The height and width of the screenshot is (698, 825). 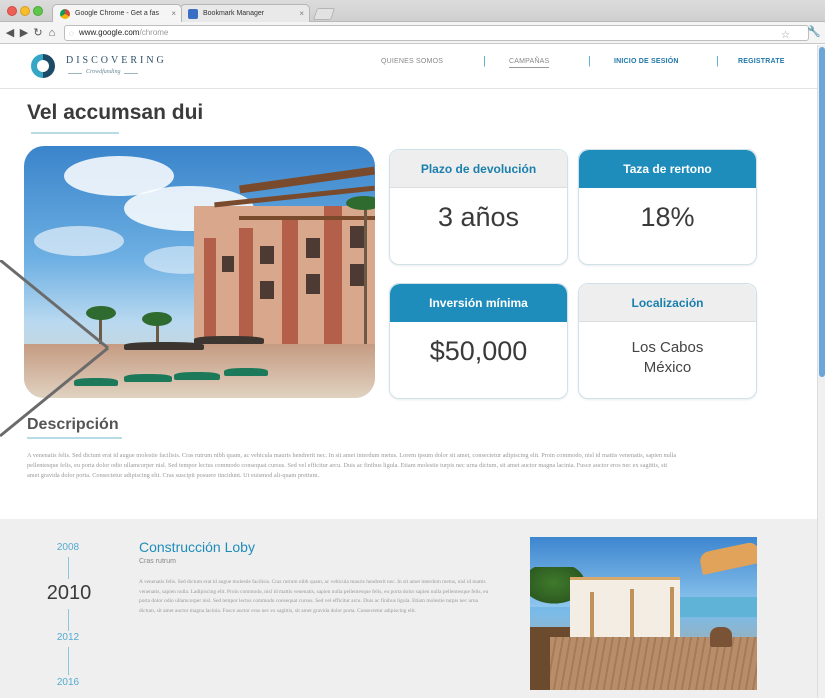 I want to click on page-title: Vel accumsan dui, so click(x=115, y=112).